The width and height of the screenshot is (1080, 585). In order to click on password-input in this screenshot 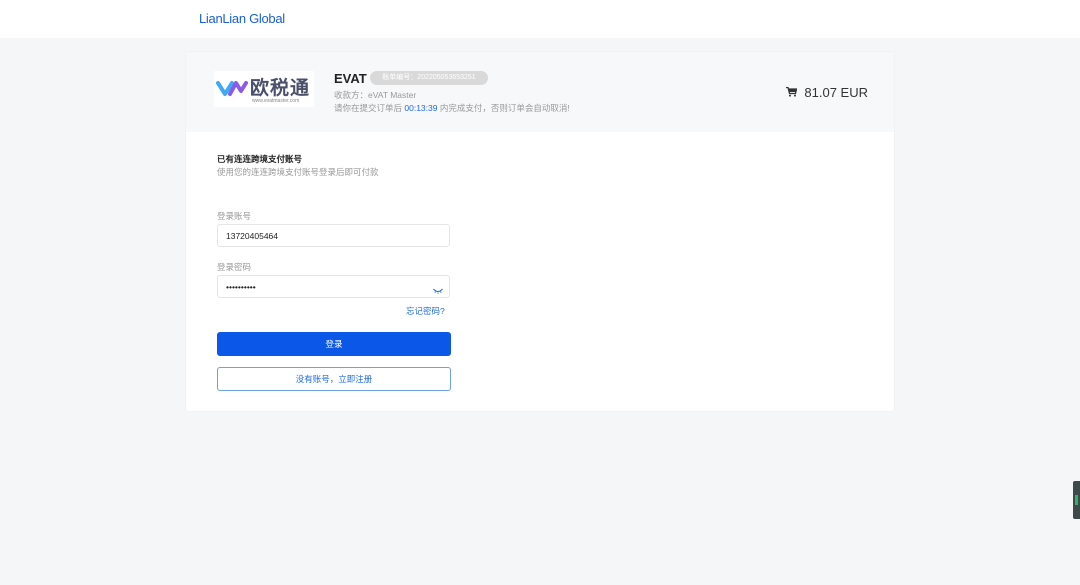, I will do `click(326, 286)`.